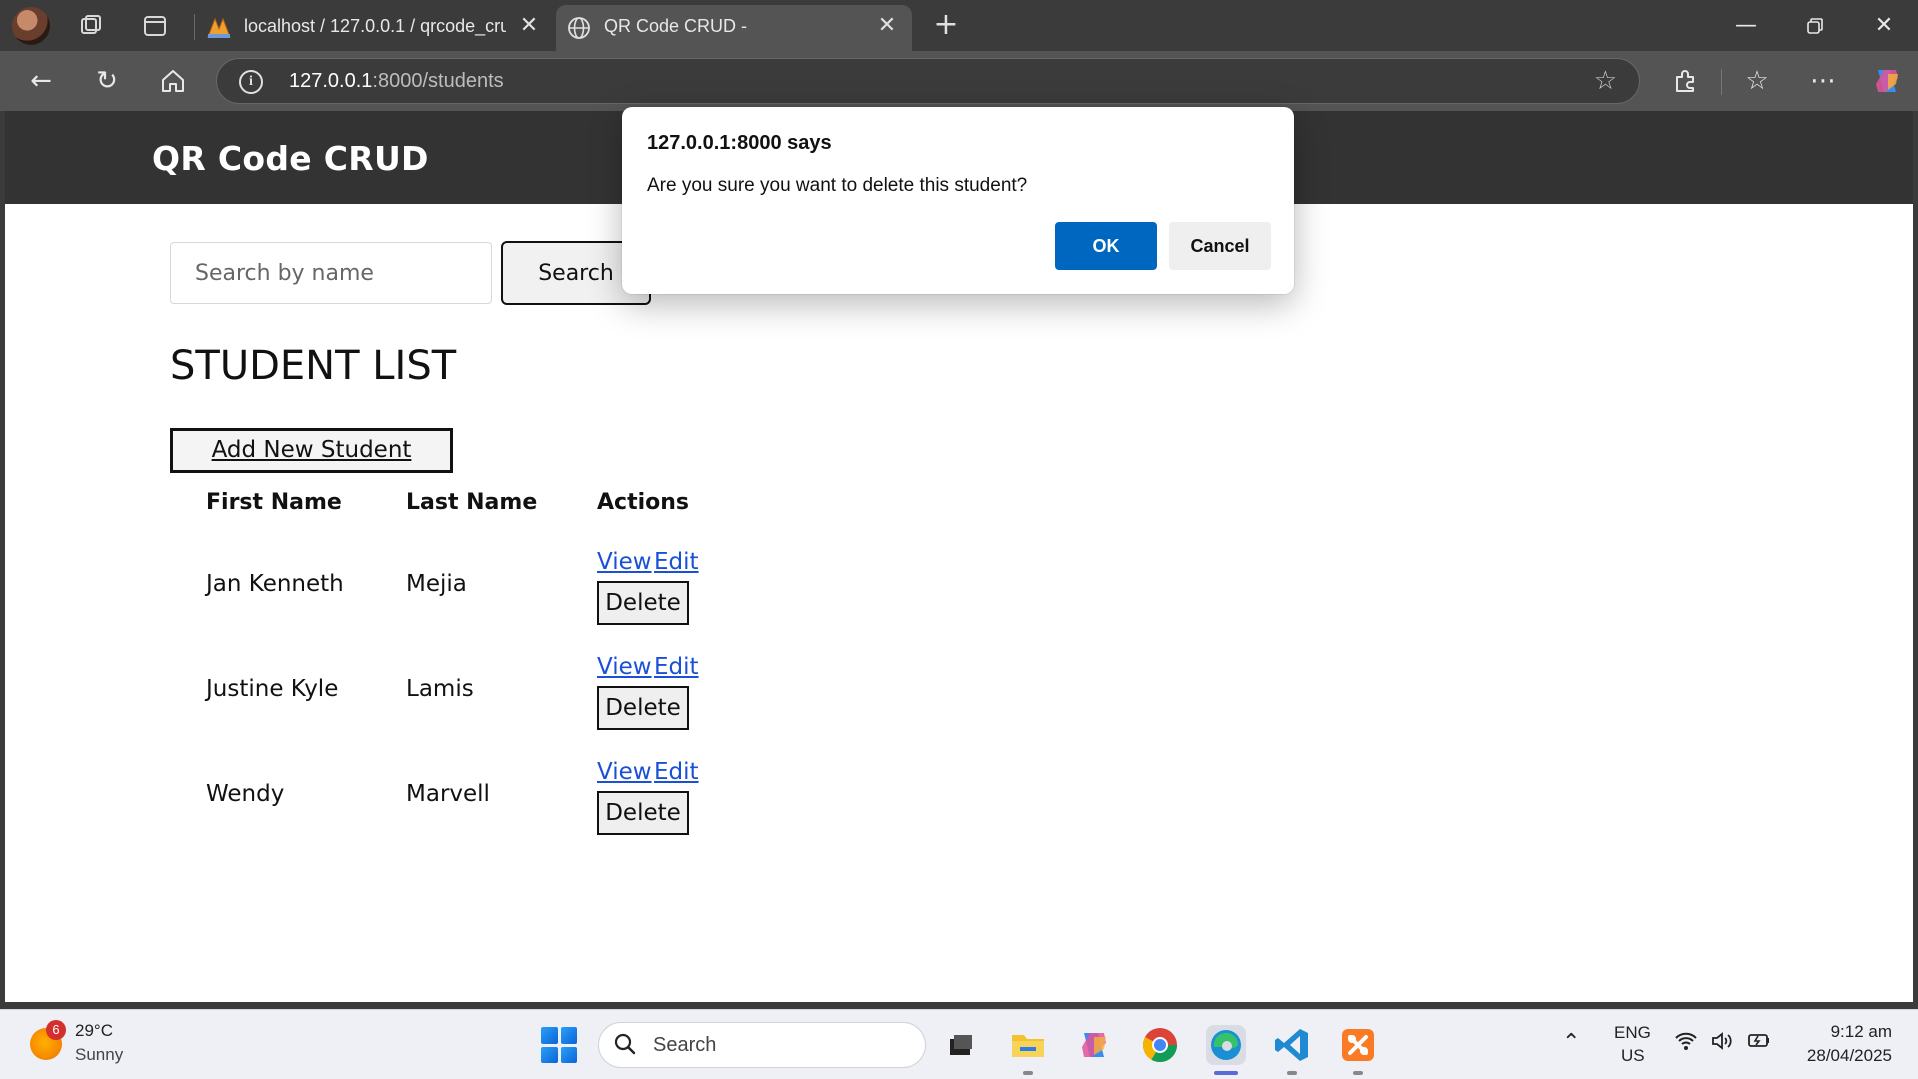 The image size is (1918, 1079). I want to click on chevron-up-icon: ⌃, so click(1571, 1042).